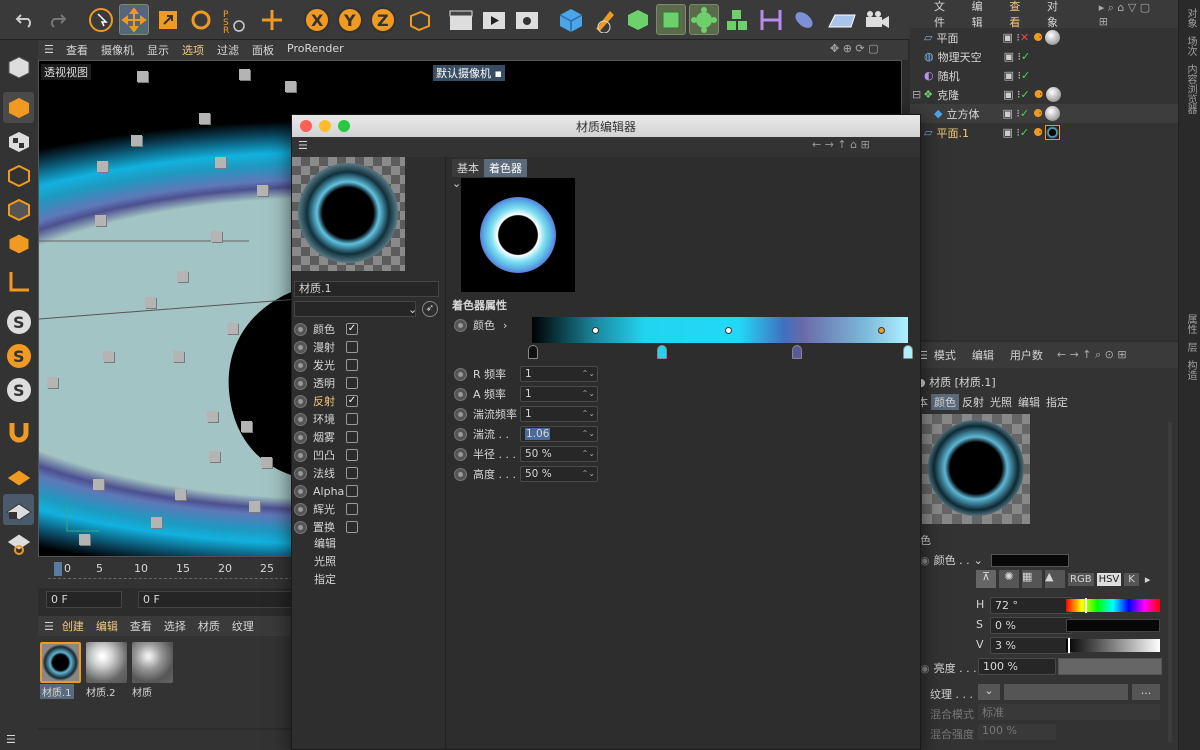 This screenshot has height=750, width=1200. I want to click on value-slider, so click(1113, 645).